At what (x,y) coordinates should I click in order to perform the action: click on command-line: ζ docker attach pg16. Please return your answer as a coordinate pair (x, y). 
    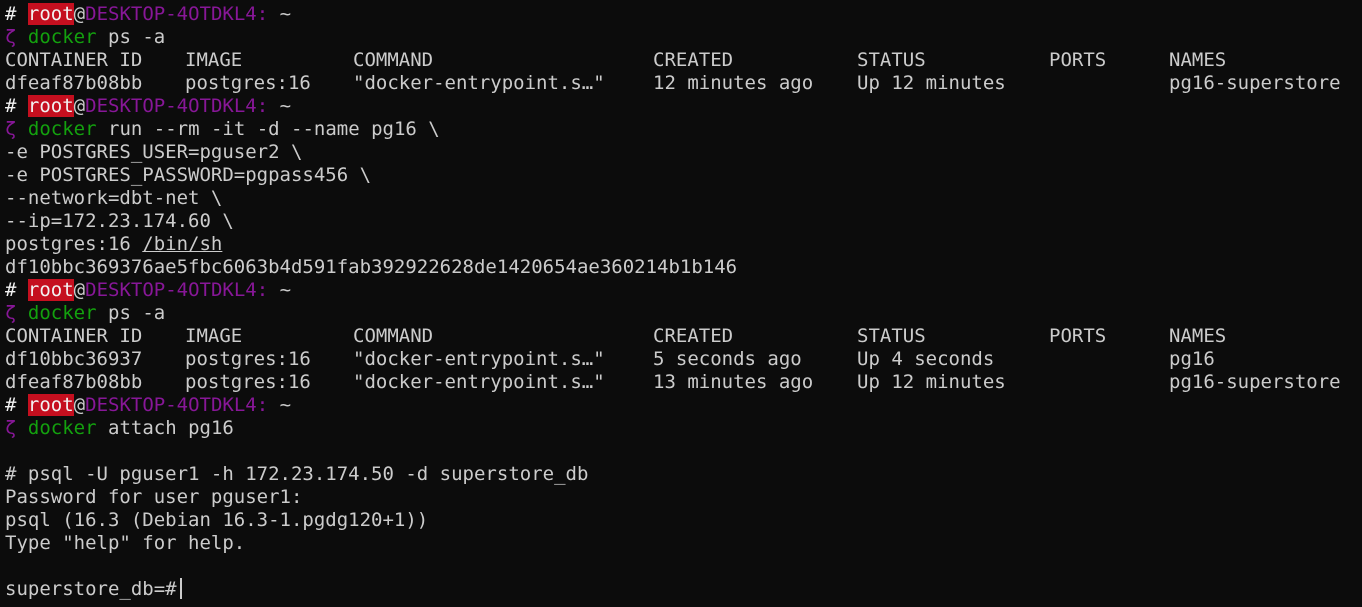
    Looking at the image, I should click on (681, 428).